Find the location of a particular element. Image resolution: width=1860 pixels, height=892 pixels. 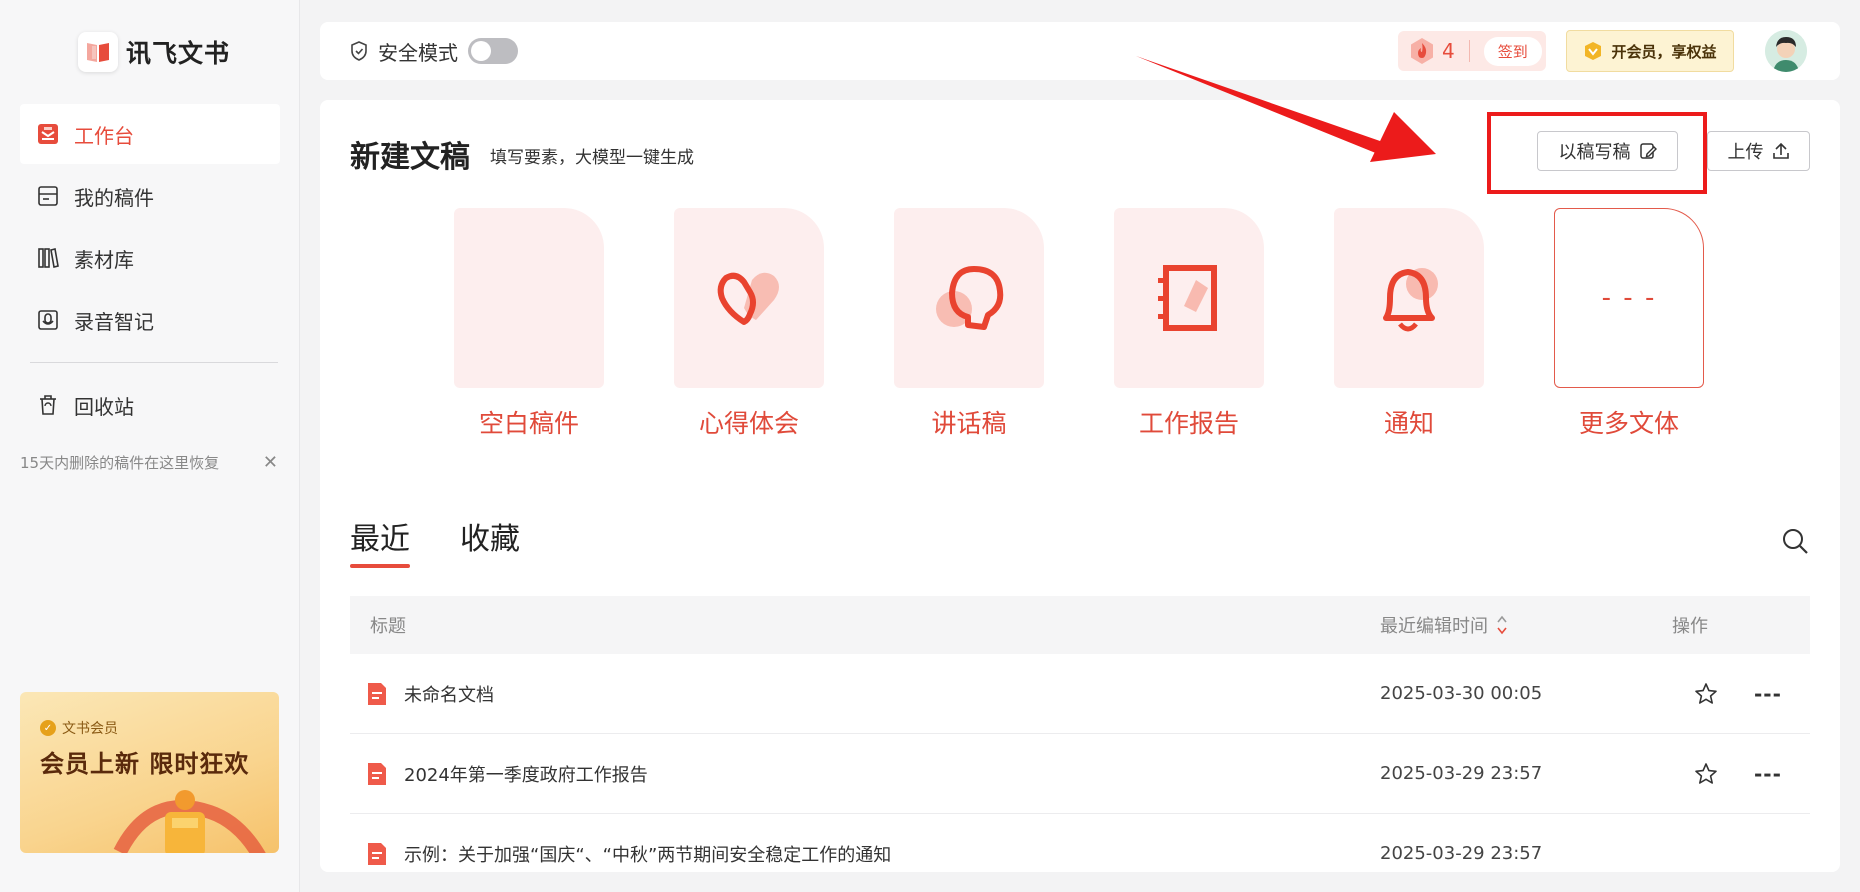

template-label: 心得体会 is located at coordinates (748, 423).